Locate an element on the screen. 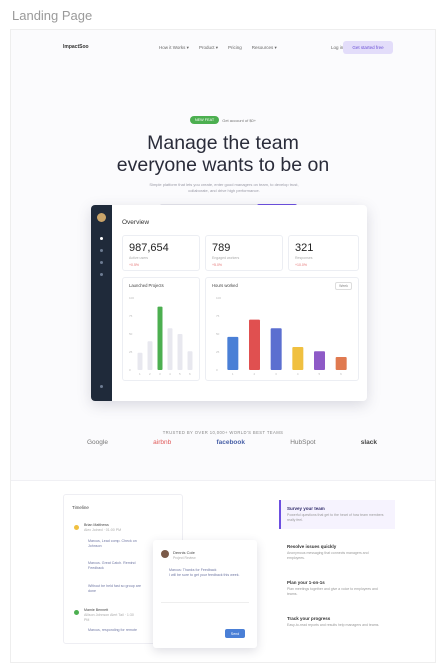 This screenshot has height=666, width=438. feature-title: Plan your 1-on-1s is located at coordinates (306, 582).